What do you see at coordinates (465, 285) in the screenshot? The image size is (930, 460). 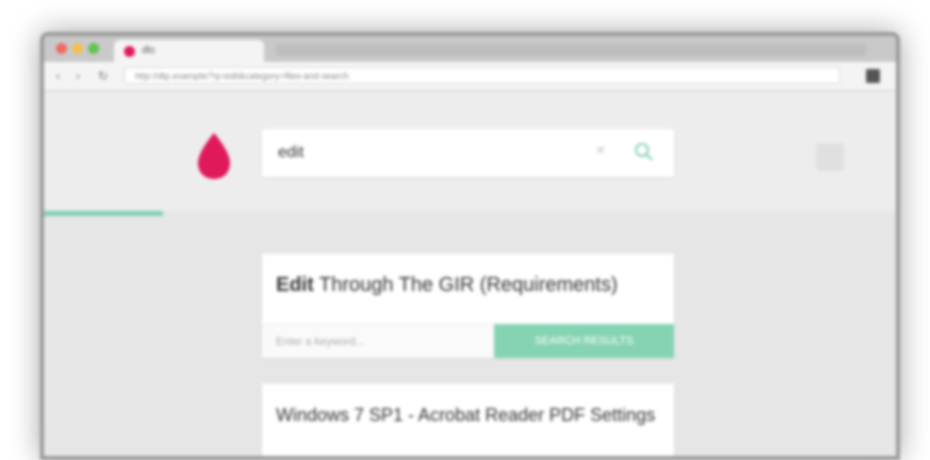 I see `result-title-rest: Through The GIR (Requirements)` at bounding box center [465, 285].